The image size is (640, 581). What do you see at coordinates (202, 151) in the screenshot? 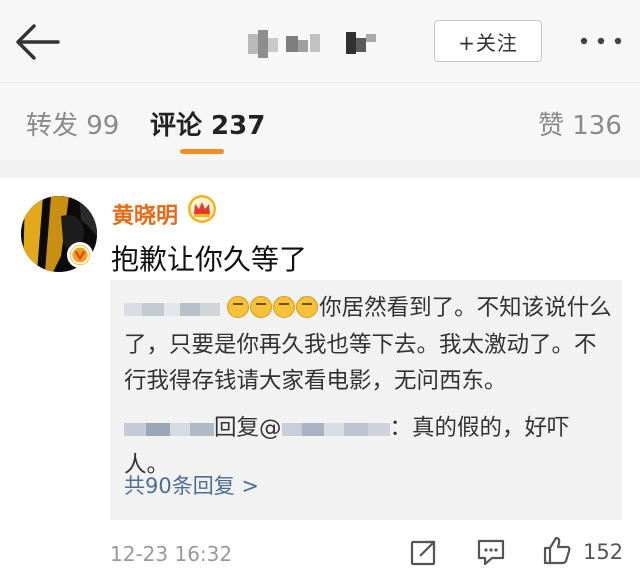
I see `active-tab-indicator` at bounding box center [202, 151].